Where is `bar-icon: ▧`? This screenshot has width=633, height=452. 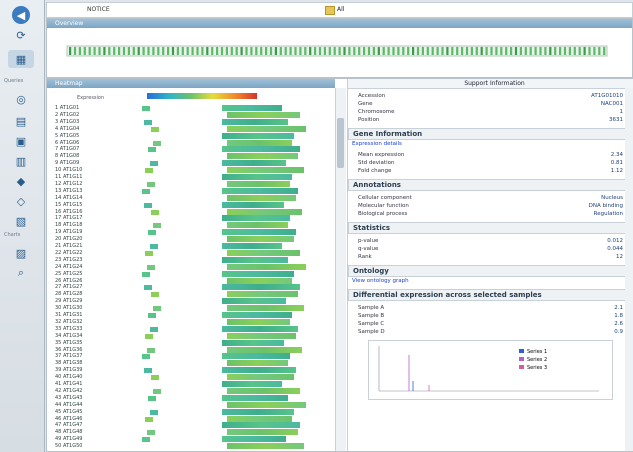 bar-icon: ▧ is located at coordinates (21, 221).